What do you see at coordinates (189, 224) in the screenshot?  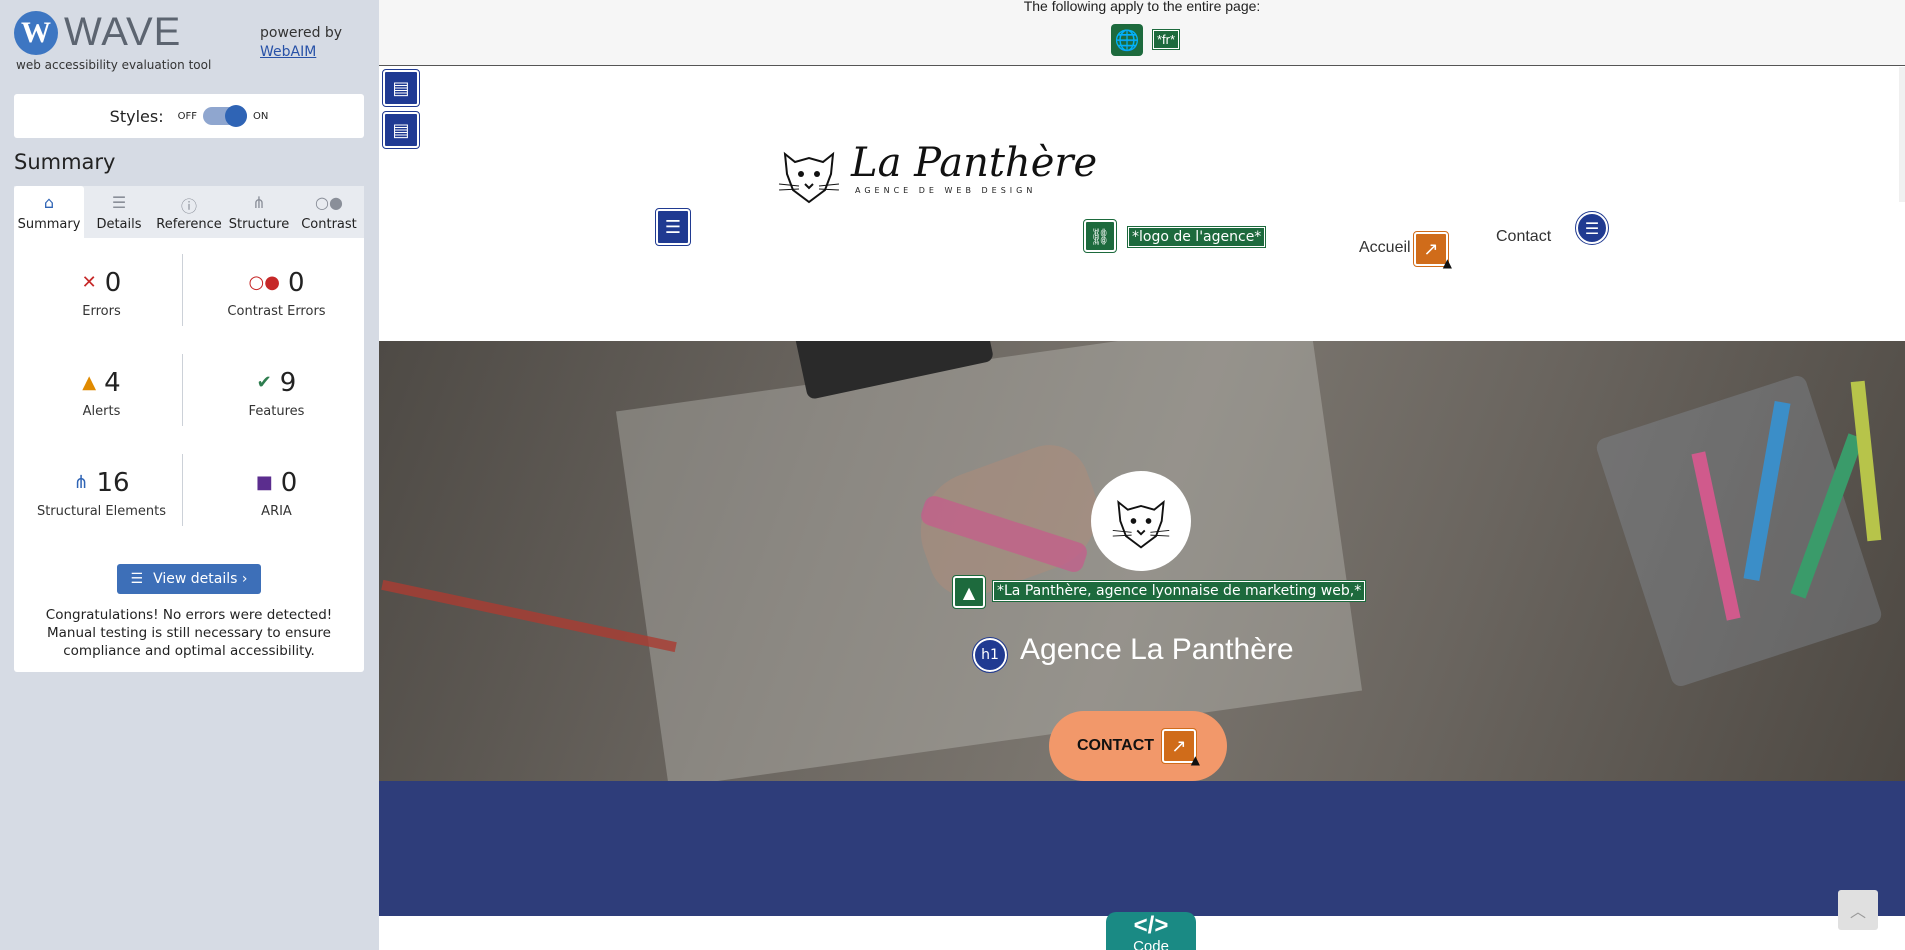 I see `tab-label: Reference` at bounding box center [189, 224].